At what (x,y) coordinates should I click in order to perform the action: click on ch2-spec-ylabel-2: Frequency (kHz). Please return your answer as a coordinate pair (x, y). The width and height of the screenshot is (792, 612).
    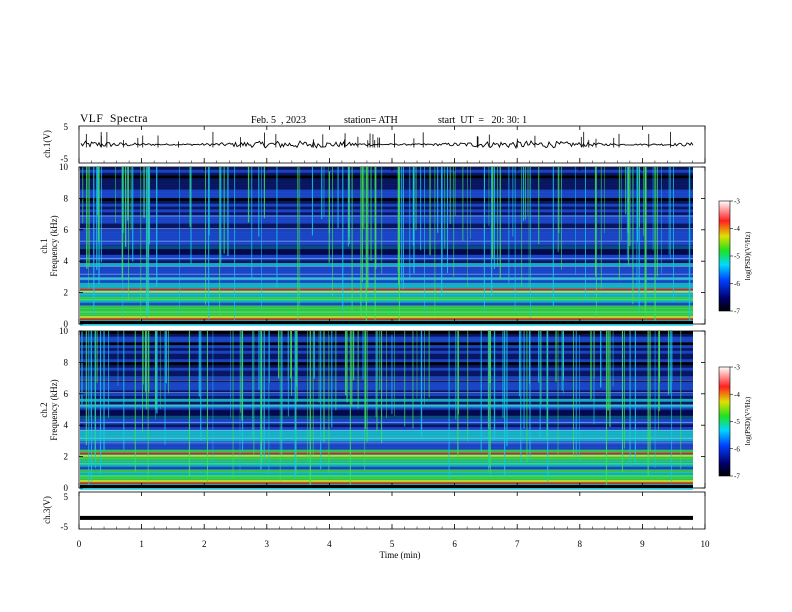
    Looking at the image, I should click on (54, 409).